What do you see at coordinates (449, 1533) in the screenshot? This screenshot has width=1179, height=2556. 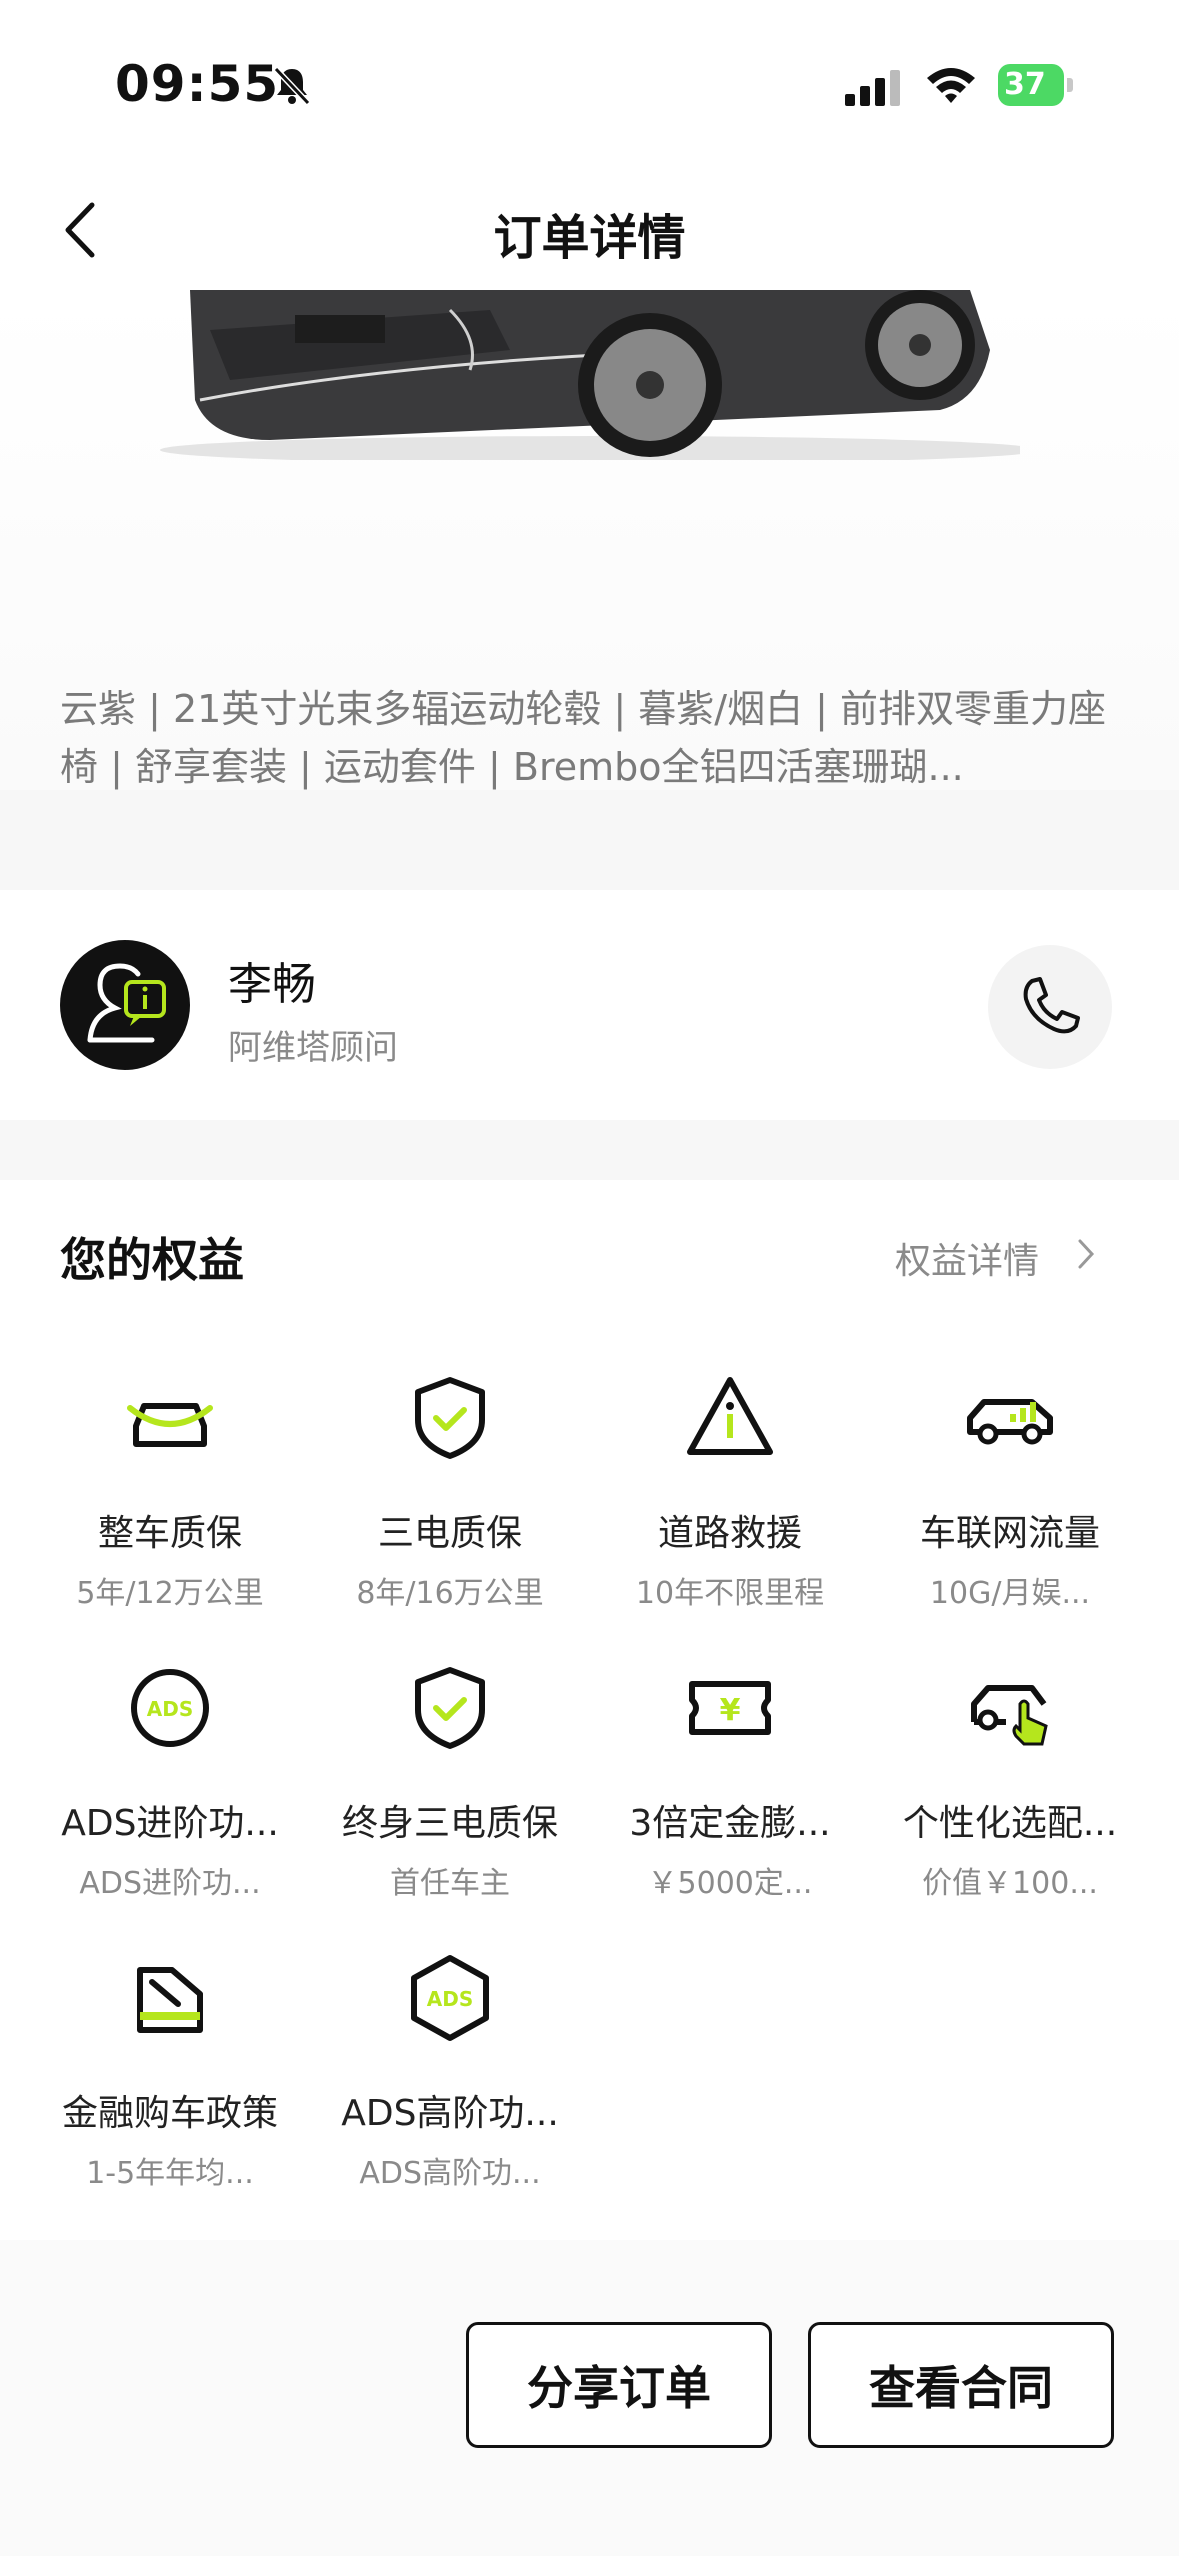 I see `benefit-label: 三电质保` at bounding box center [449, 1533].